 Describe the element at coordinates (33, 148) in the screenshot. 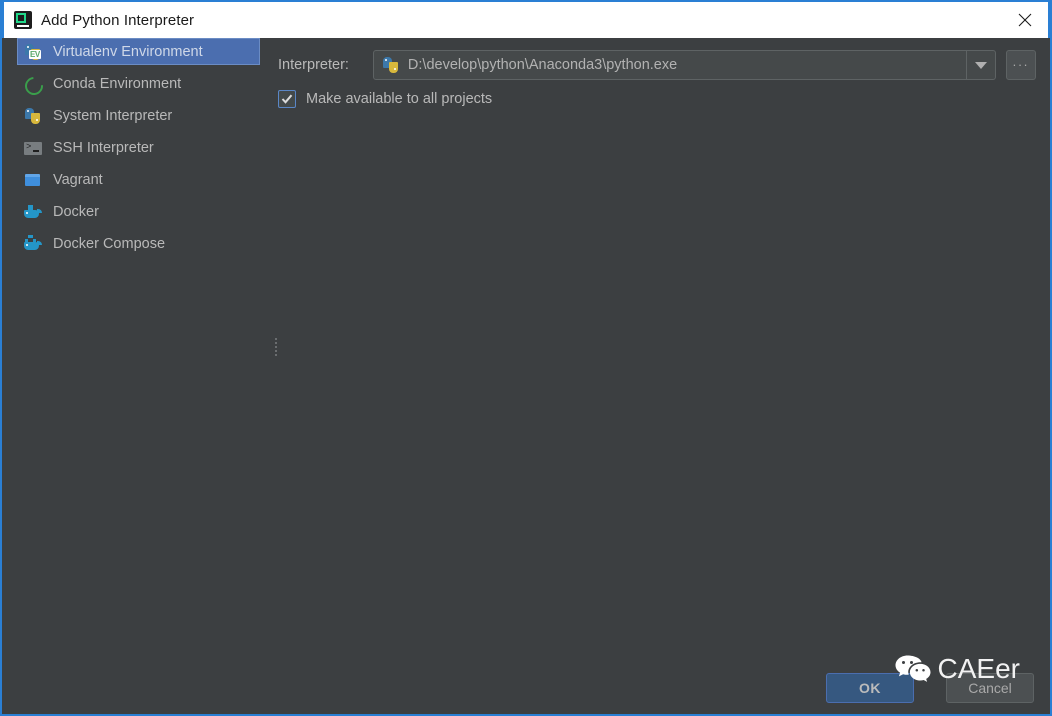

I see `terminal-icon: >` at that location.